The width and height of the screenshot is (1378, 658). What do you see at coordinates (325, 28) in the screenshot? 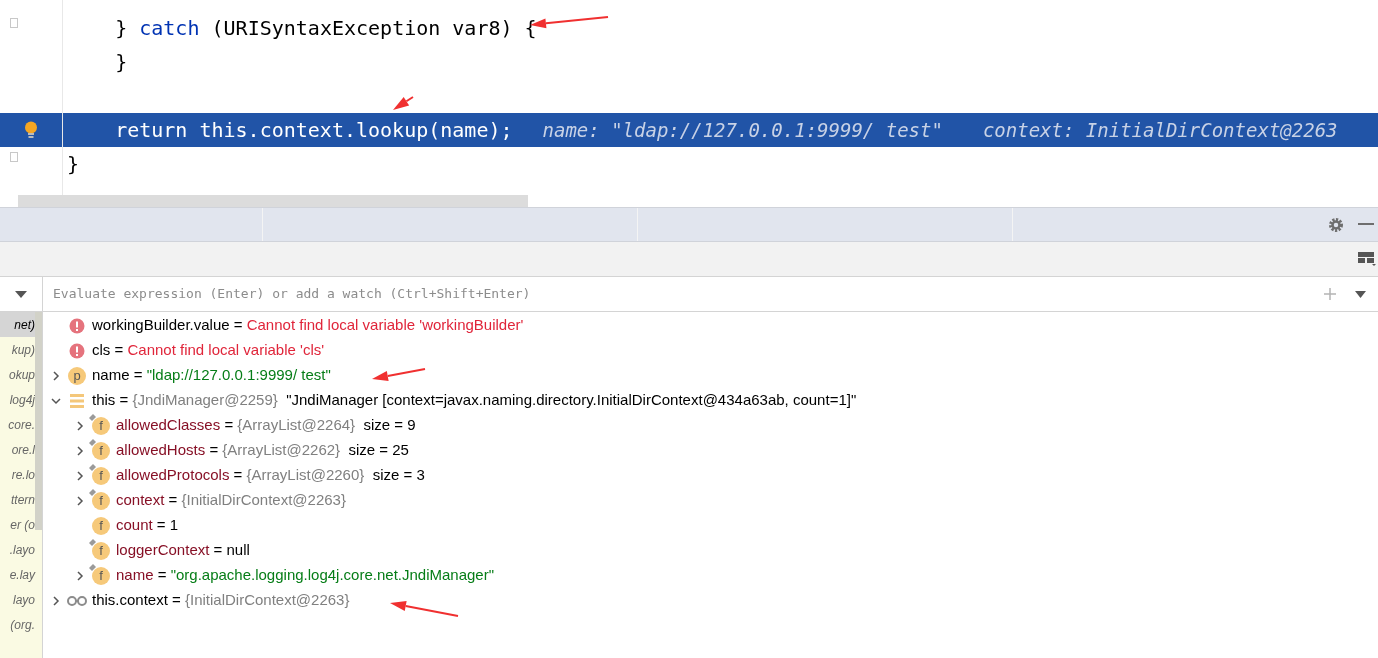
I see `code-line: } catch (URISyntaxException var8) {` at bounding box center [325, 28].